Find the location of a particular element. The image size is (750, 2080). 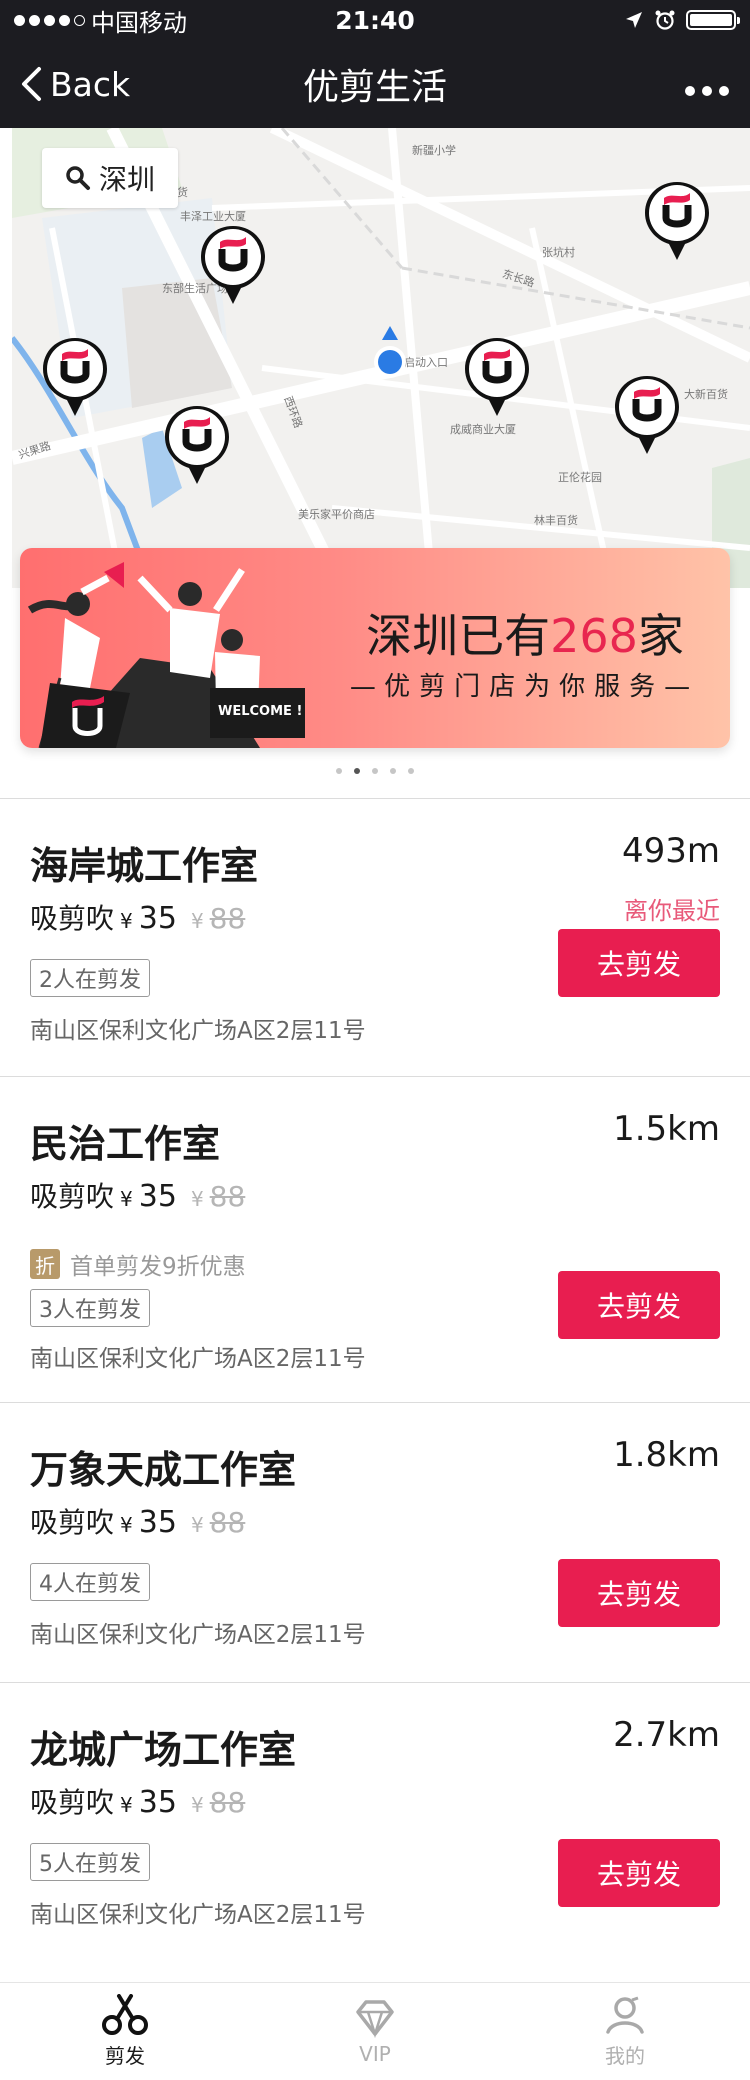

promo-line: 折 首单剪发9折优惠 is located at coordinates (138, 1264).